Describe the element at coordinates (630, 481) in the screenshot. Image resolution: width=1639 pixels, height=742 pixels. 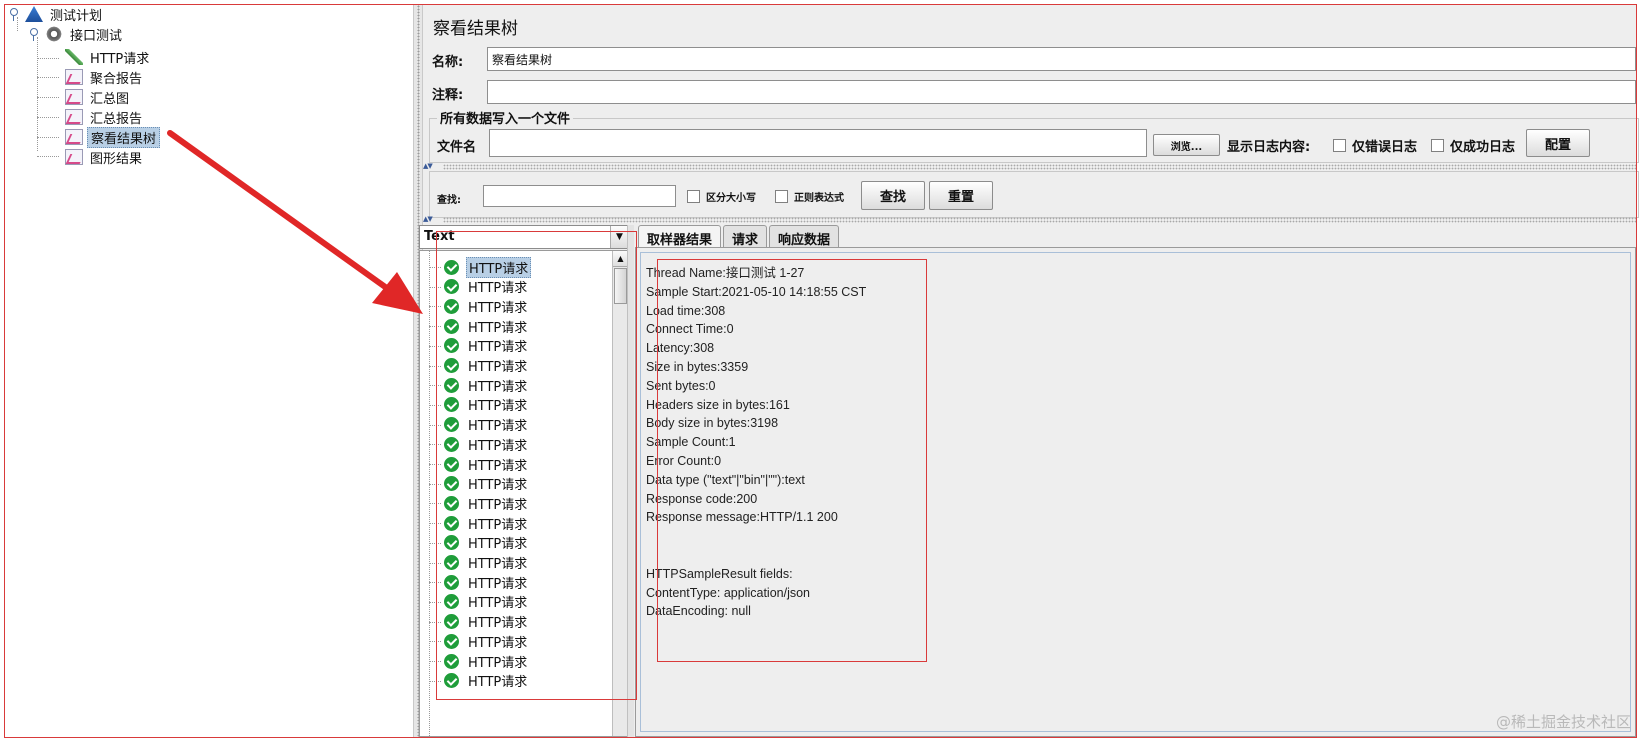
I see `list-detail-divider` at that location.